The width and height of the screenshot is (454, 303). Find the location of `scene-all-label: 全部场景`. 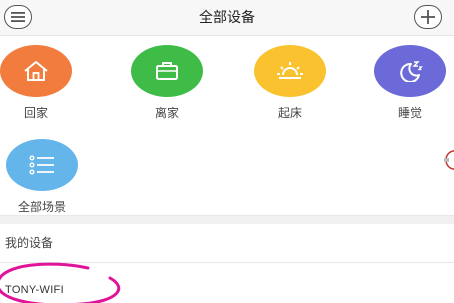

scene-all-label: 全部场景 is located at coordinates (41, 207).